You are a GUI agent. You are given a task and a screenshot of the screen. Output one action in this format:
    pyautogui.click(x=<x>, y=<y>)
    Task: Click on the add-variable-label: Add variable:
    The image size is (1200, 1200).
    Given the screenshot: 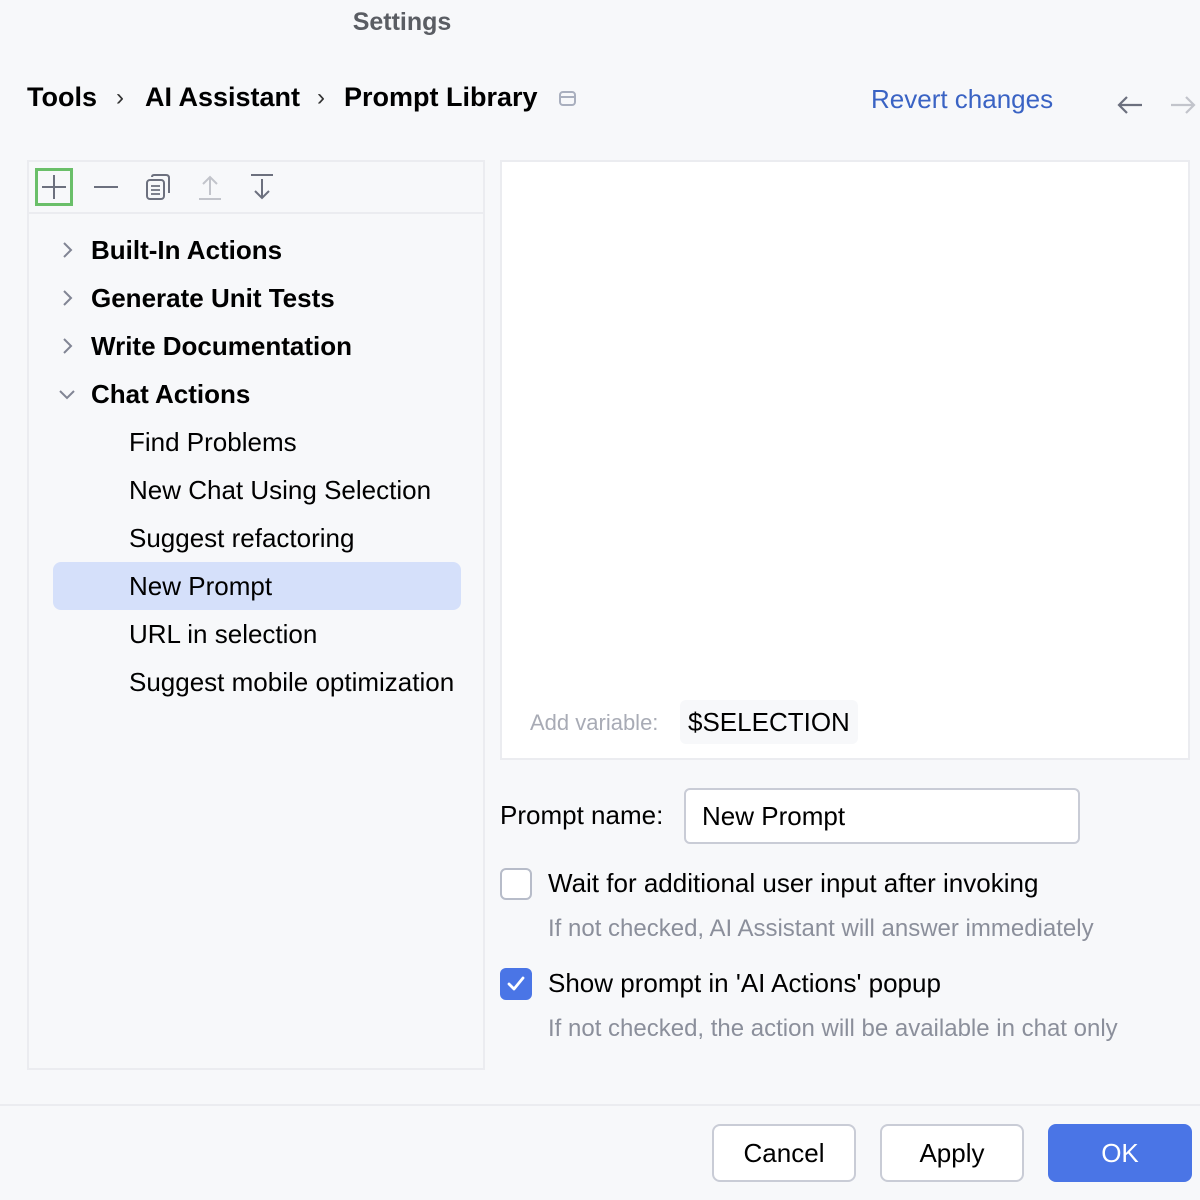 What is the action you would take?
    pyautogui.click(x=594, y=722)
    